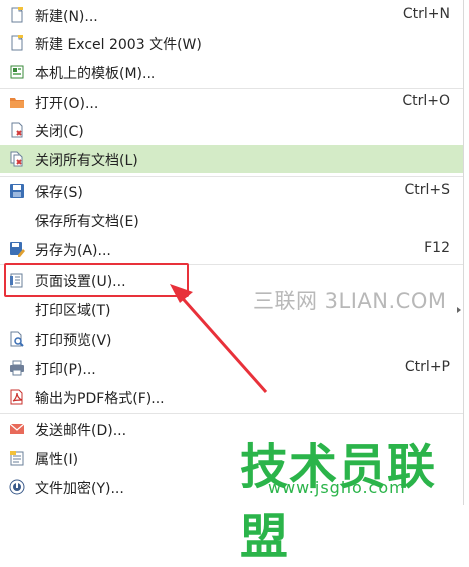 This screenshot has width=469, height=567. I want to click on watermark-jsgho-logo: 技术员联盟, so click(338, 502).